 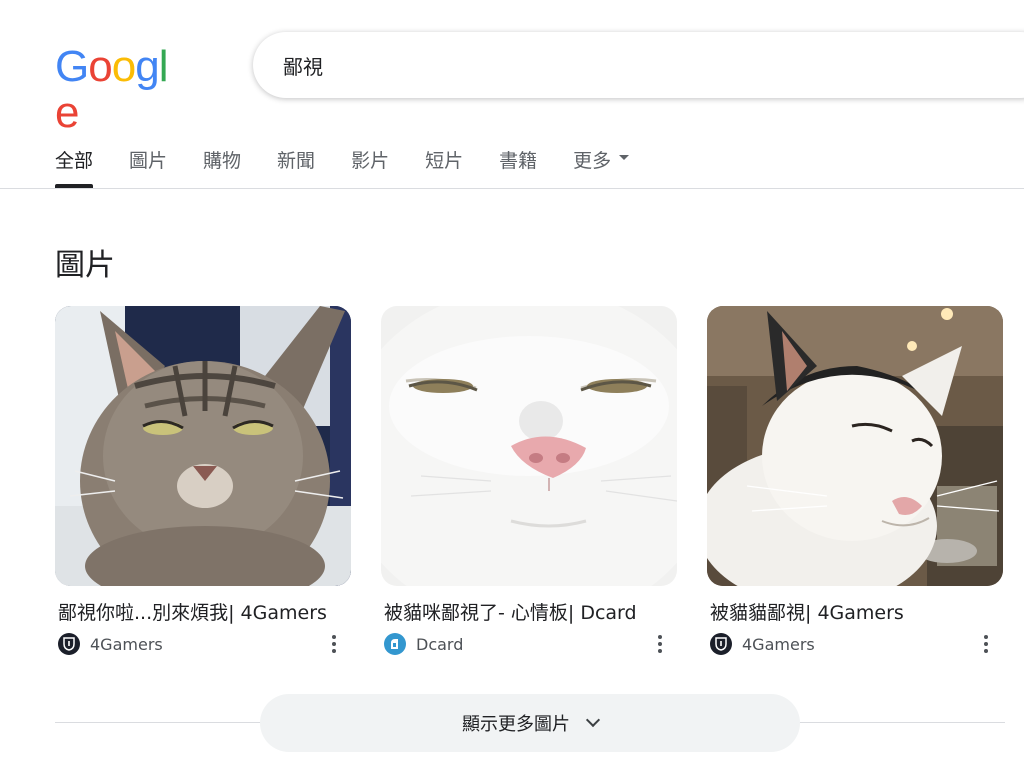 I want to click on search-input, so click(x=583, y=65).